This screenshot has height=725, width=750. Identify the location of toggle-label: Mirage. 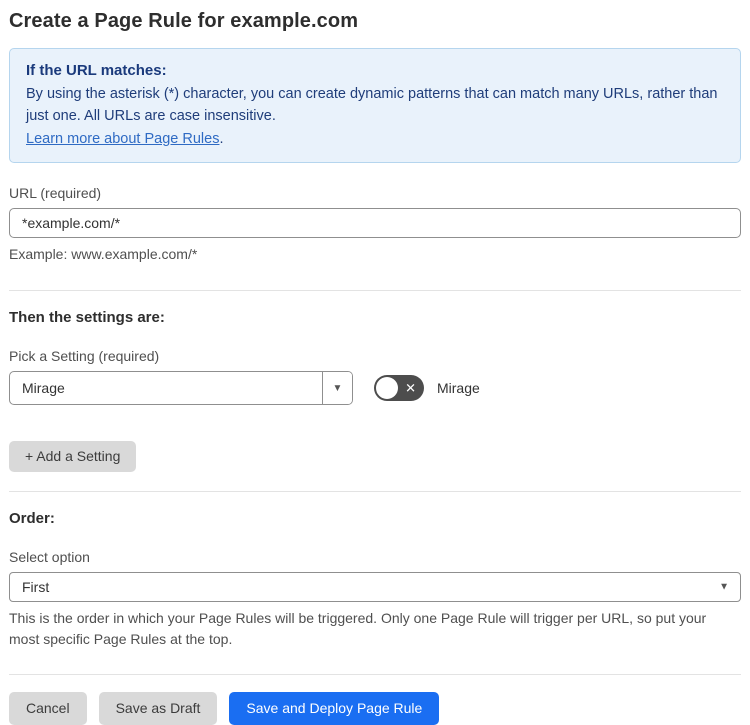
(458, 388).